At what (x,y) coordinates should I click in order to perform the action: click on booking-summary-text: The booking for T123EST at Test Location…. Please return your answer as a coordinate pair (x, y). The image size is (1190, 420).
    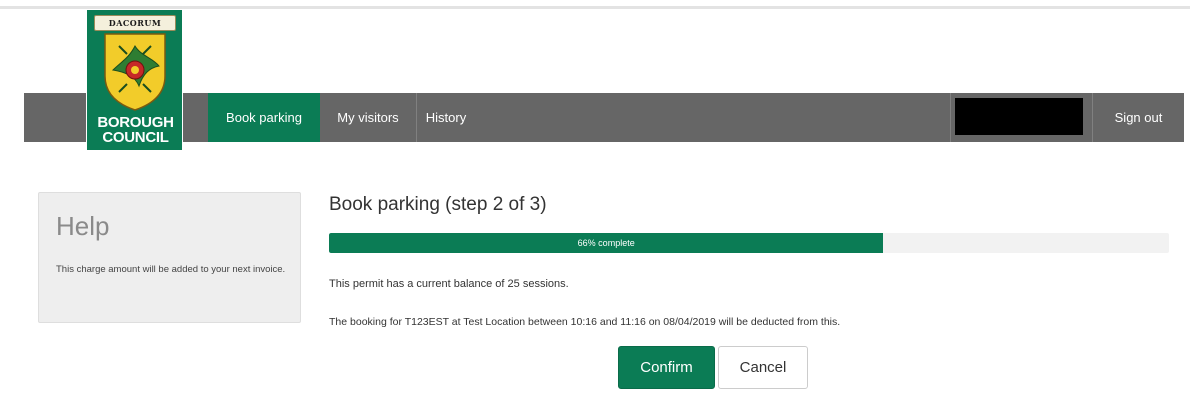
    Looking at the image, I should click on (585, 322).